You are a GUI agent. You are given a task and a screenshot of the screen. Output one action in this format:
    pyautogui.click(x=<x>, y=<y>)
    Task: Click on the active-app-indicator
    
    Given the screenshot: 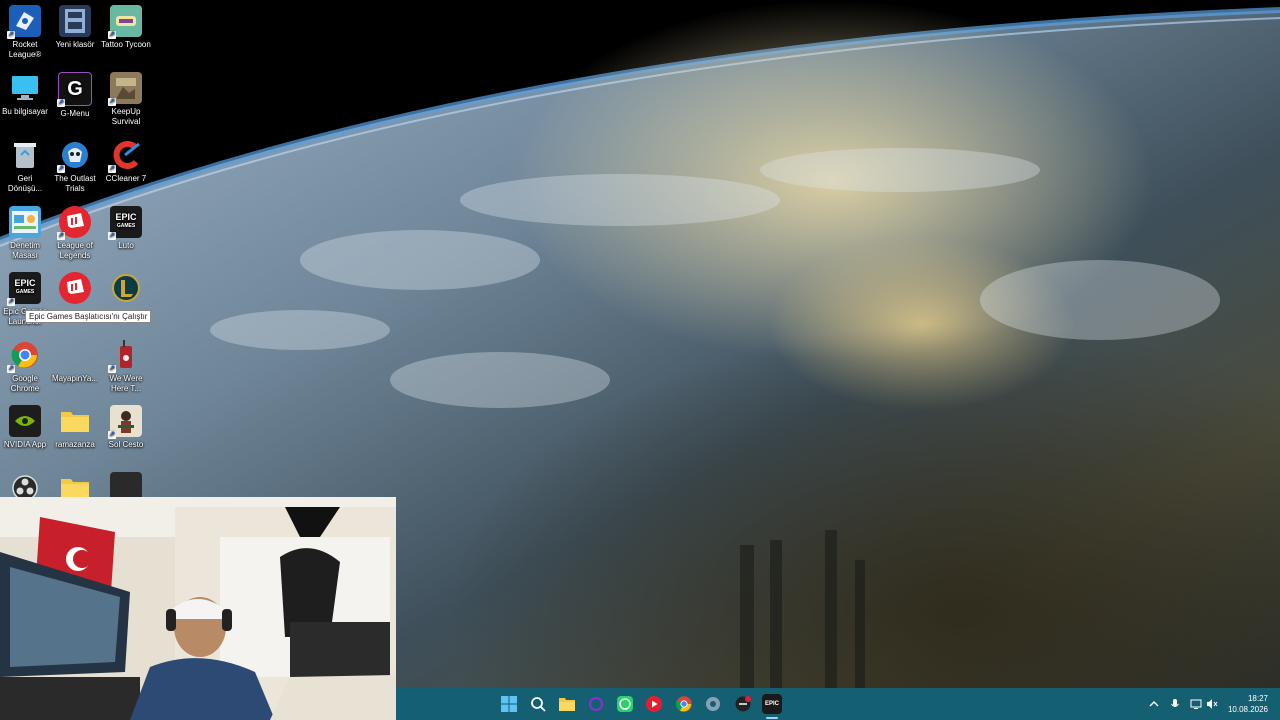 What is the action you would take?
    pyautogui.click(x=772, y=718)
    